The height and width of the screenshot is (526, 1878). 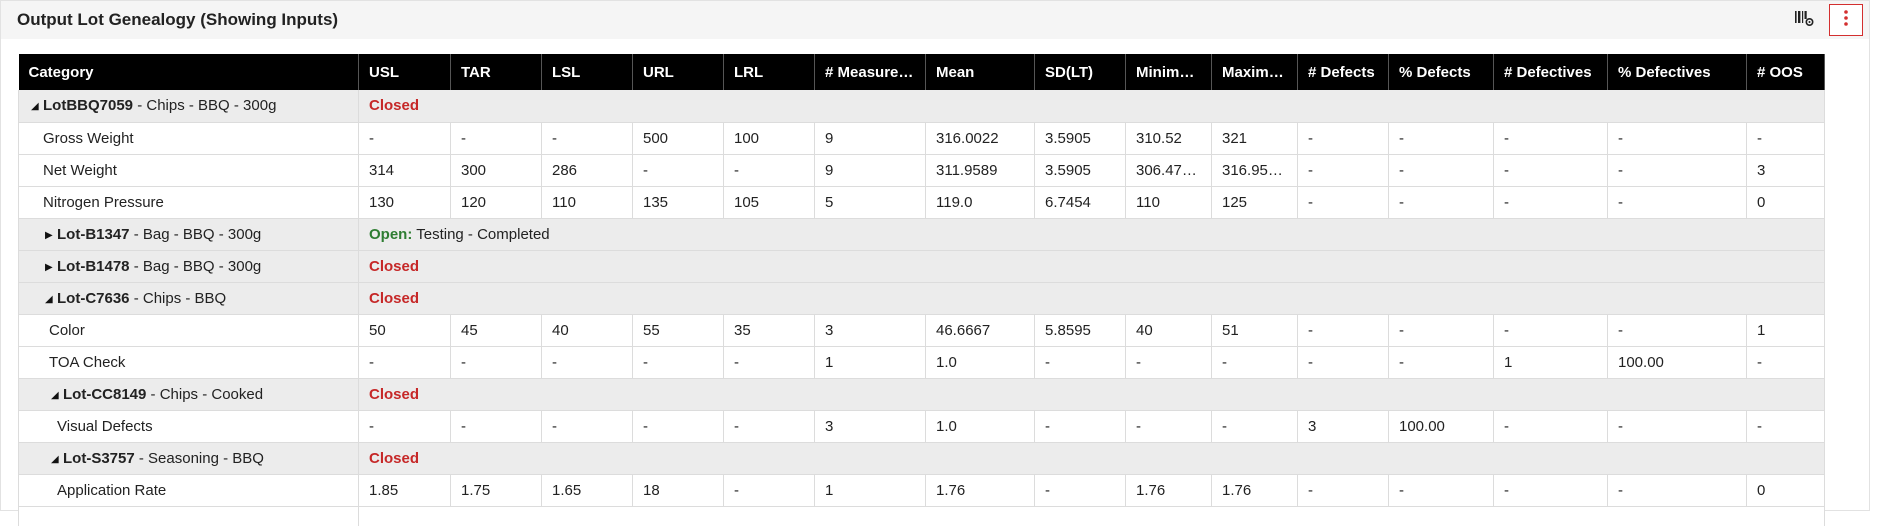 I want to click on column-header: Mean, so click(x=980, y=72).